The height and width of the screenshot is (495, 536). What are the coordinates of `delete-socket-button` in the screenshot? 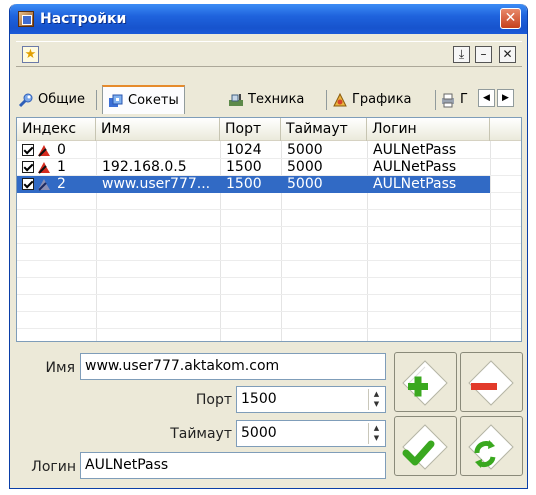 It's located at (491, 382).